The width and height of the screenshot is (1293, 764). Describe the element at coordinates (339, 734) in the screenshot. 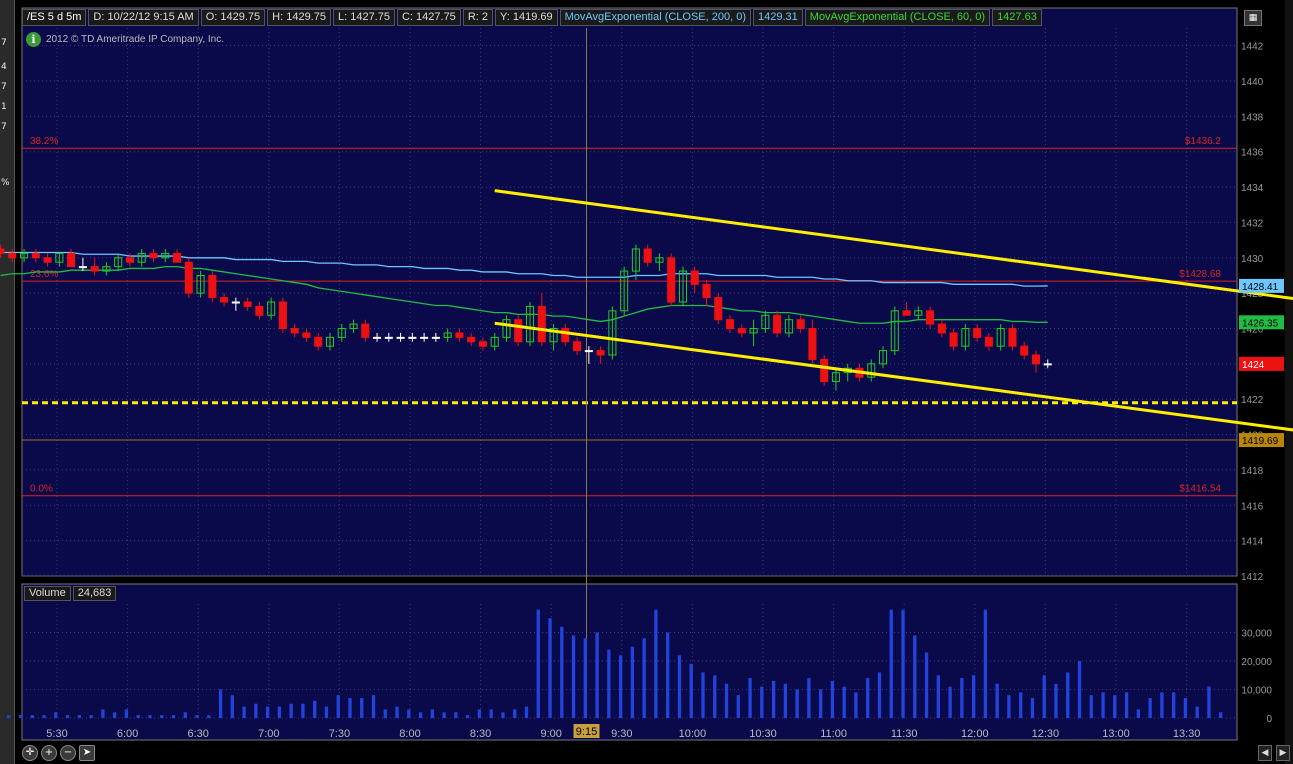

I see `time-tick-label: 7:30` at that location.